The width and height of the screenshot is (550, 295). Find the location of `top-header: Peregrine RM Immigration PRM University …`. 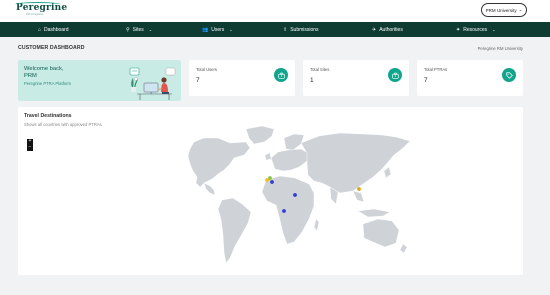

top-header: Peregrine RM Immigration PRM University … is located at coordinates (275, 11).